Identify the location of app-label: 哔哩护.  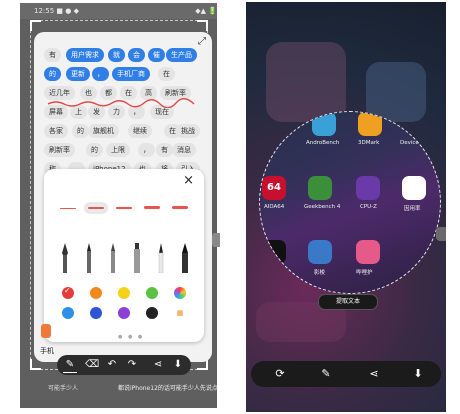
(364, 273).